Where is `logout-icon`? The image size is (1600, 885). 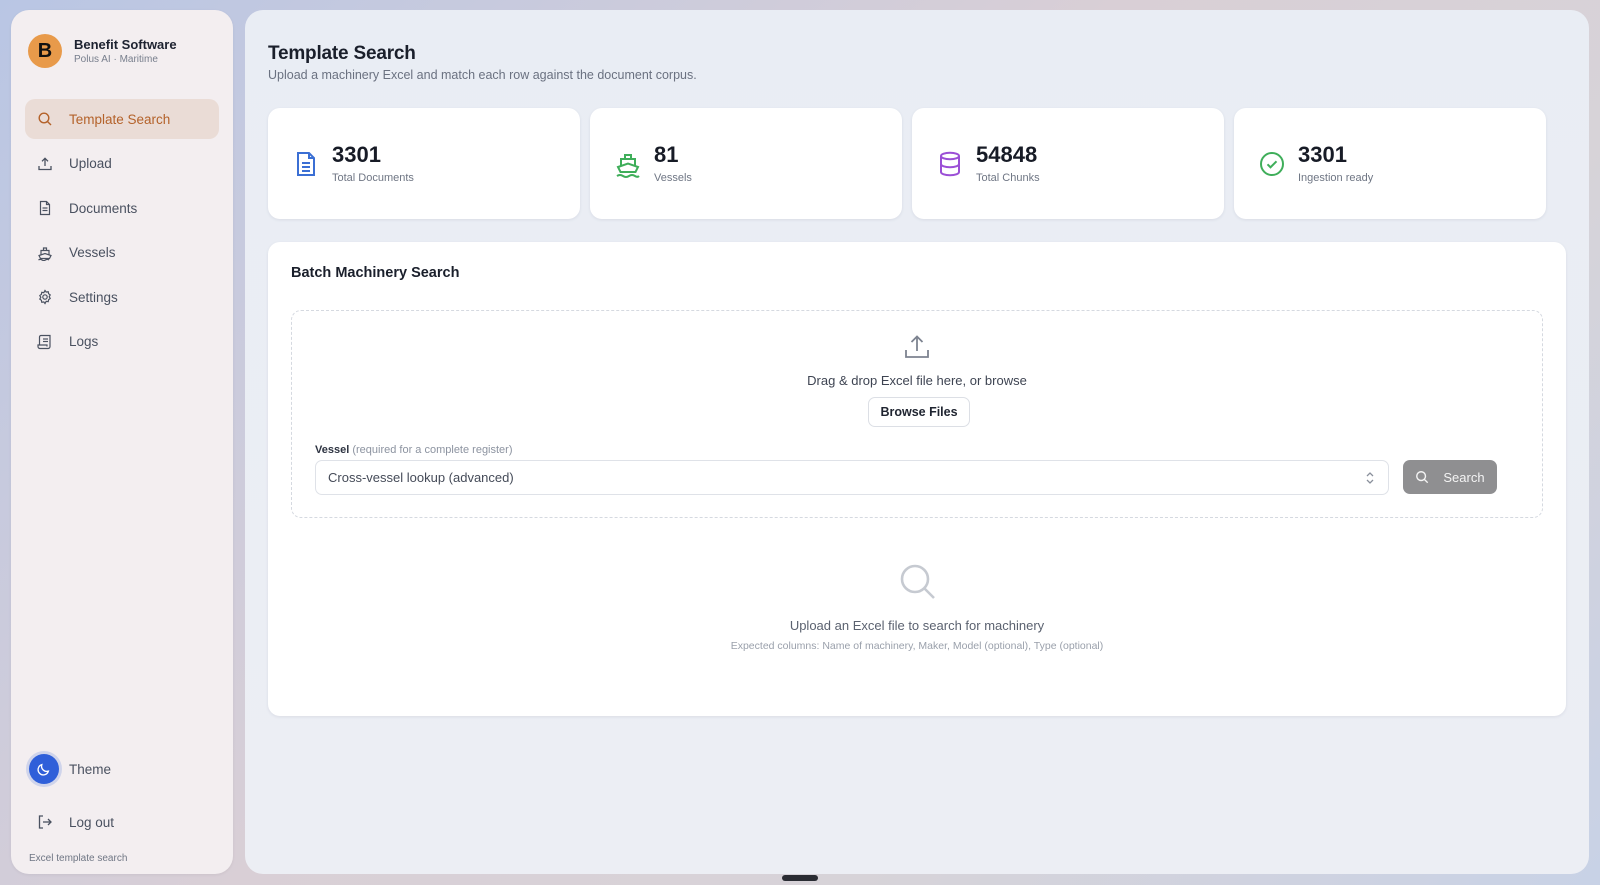 logout-icon is located at coordinates (45, 822).